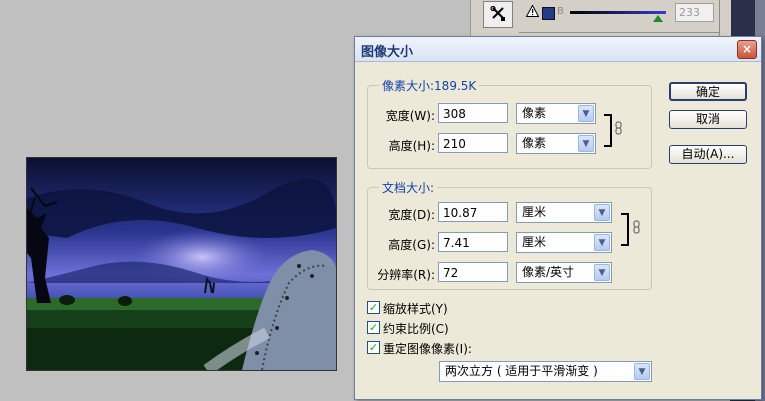 This screenshot has height=401, width=765. What do you see at coordinates (473, 242) in the screenshot?
I see `doc-height-field: 7.41` at bounding box center [473, 242].